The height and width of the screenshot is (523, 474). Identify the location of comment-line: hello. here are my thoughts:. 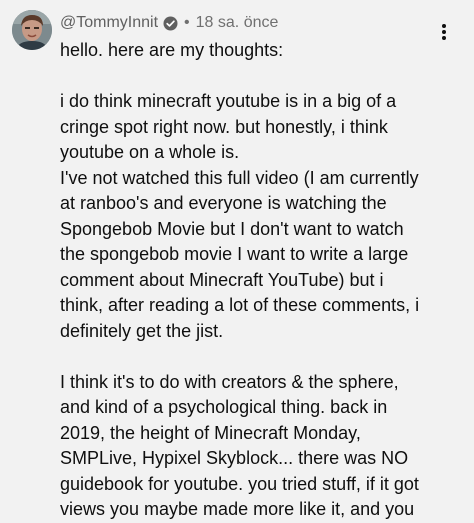
(172, 50).